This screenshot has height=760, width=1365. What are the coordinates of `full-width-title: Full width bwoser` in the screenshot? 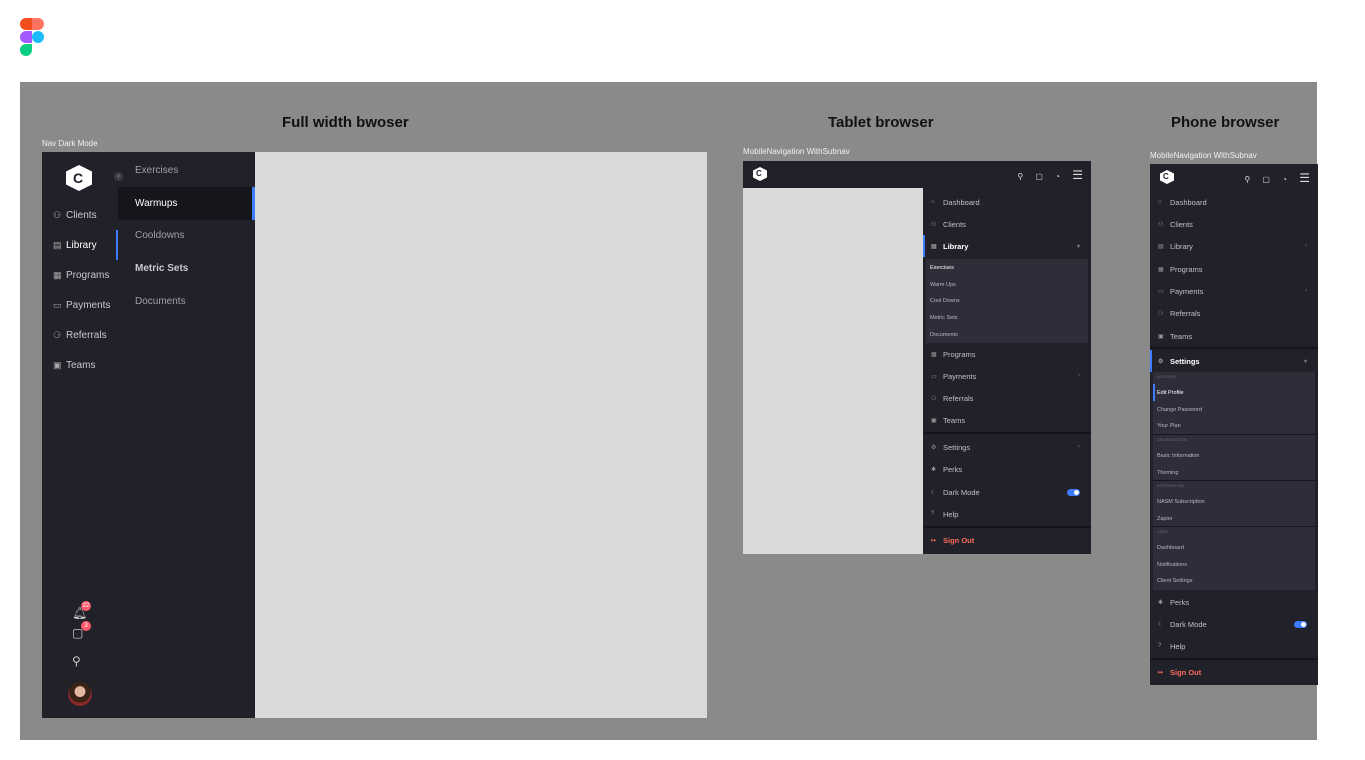 It's located at (345, 122).